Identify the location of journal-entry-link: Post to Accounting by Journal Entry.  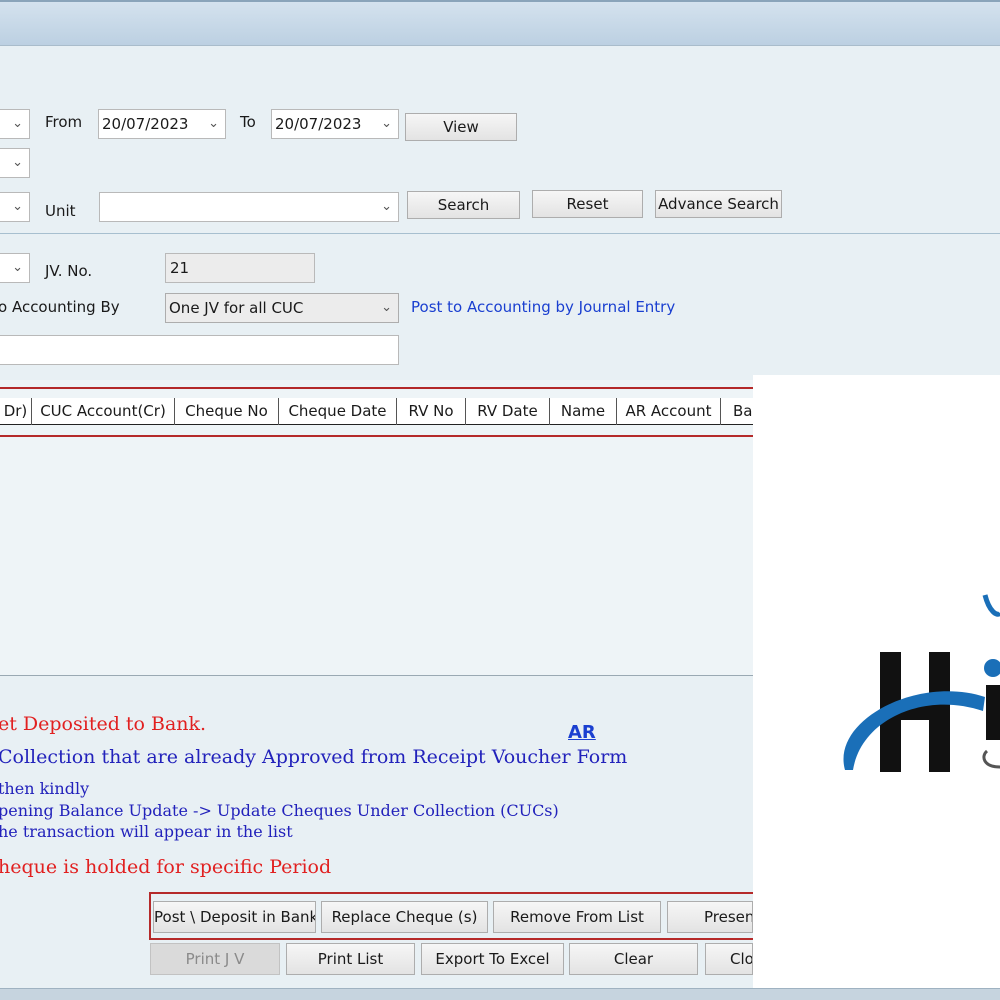
(543, 307).